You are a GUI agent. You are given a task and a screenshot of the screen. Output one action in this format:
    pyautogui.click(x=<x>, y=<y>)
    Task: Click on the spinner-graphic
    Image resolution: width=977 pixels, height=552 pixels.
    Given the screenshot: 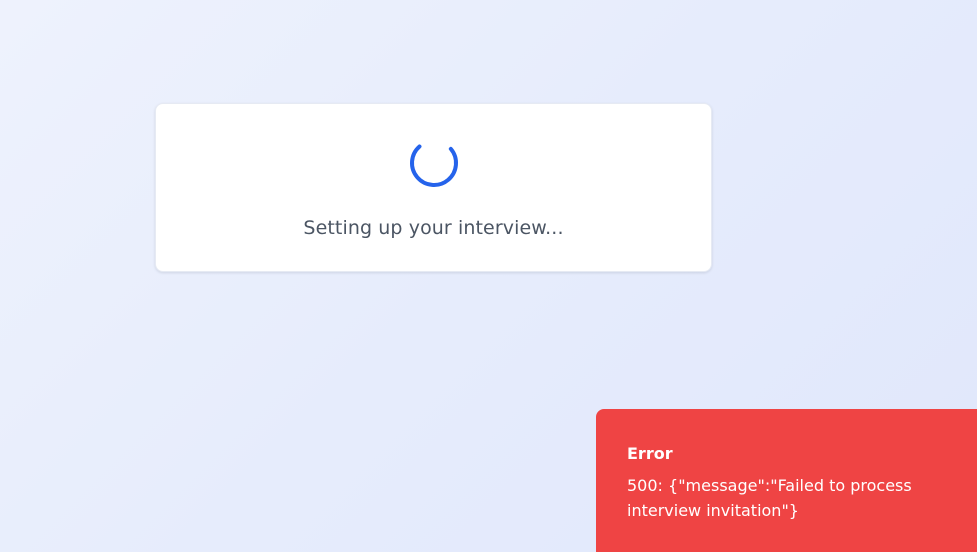 What is the action you would take?
    pyautogui.click(x=434, y=163)
    